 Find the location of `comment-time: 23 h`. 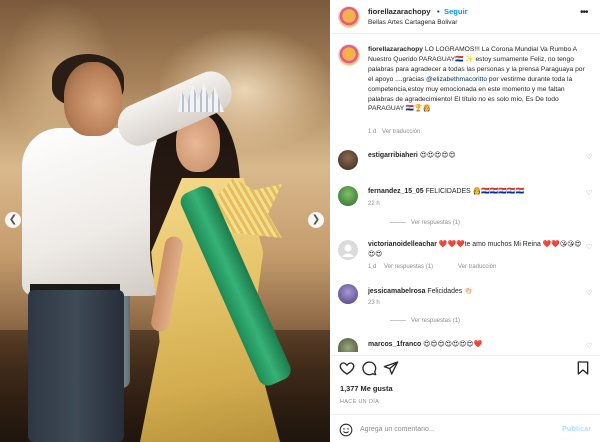

comment-time: 23 h is located at coordinates (374, 303).